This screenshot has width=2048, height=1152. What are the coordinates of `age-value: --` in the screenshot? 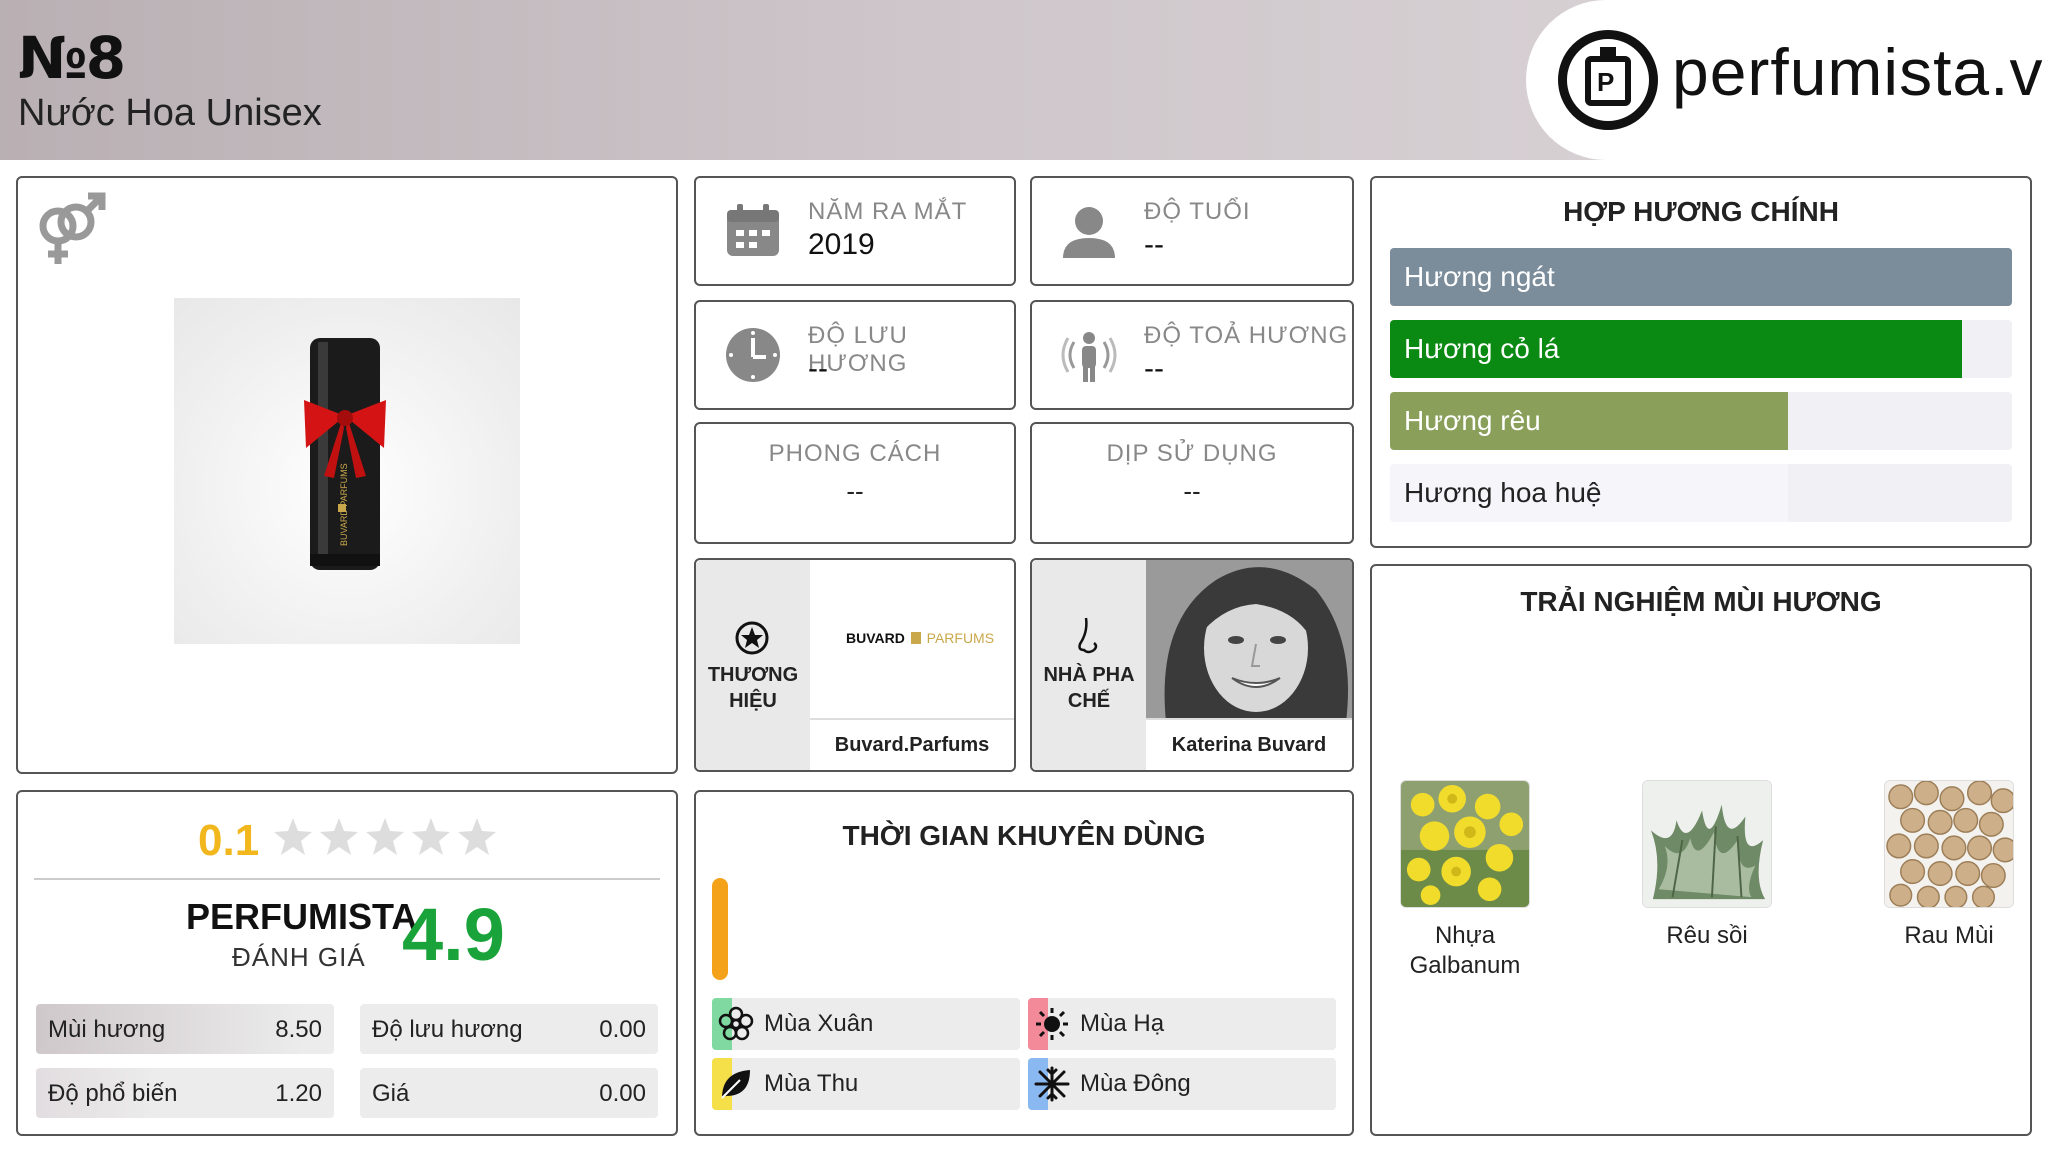 It's located at (1154, 244).